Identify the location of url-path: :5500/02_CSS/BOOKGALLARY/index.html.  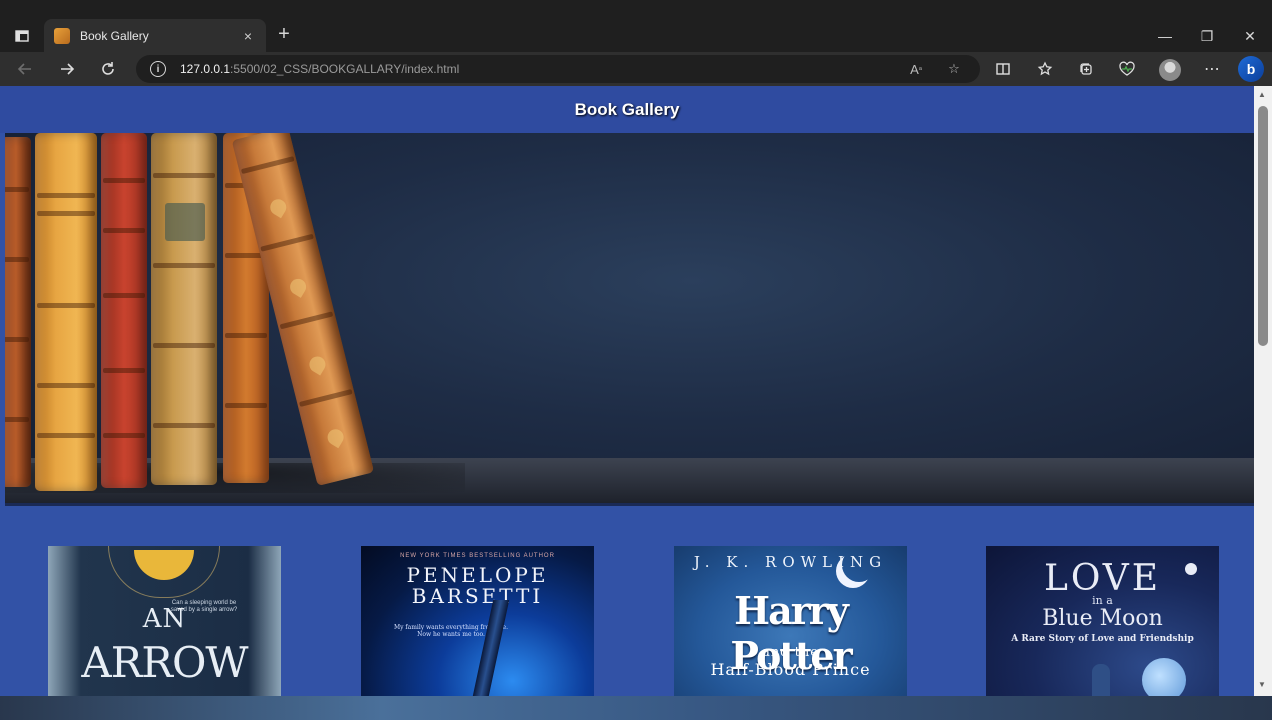
(345, 69).